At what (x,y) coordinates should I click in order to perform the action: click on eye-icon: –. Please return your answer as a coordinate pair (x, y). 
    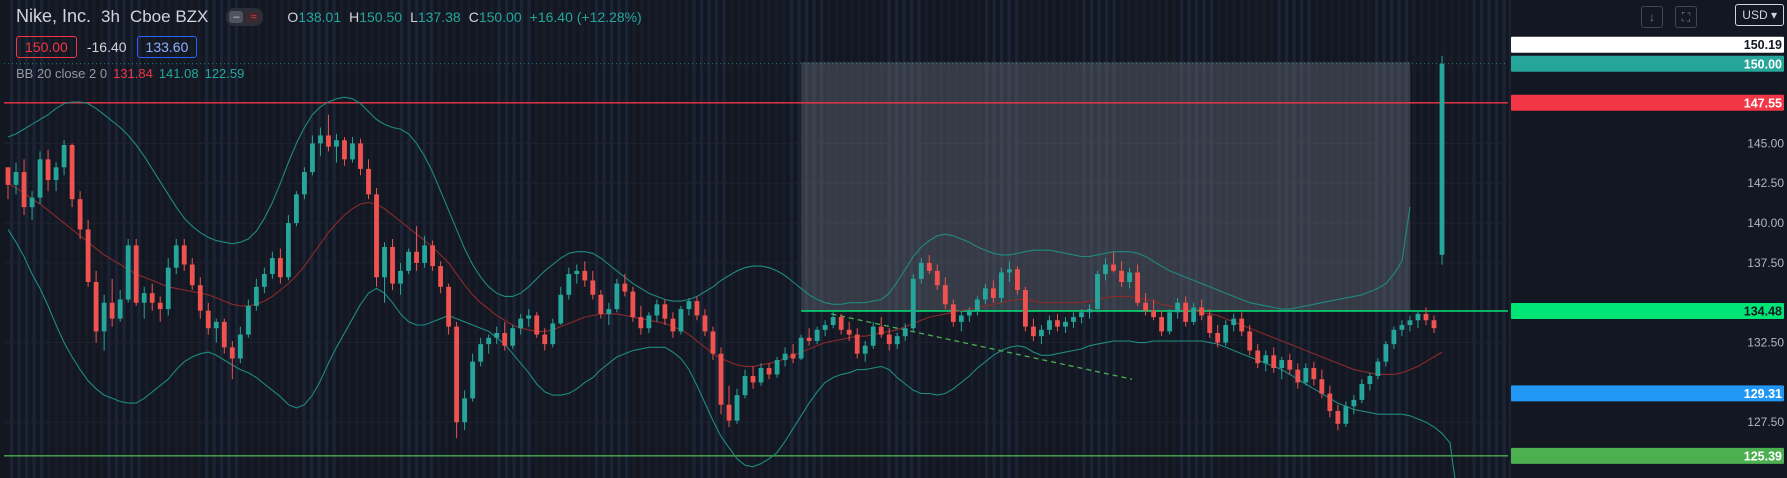
    Looking at the image, I should click on (236, 16).